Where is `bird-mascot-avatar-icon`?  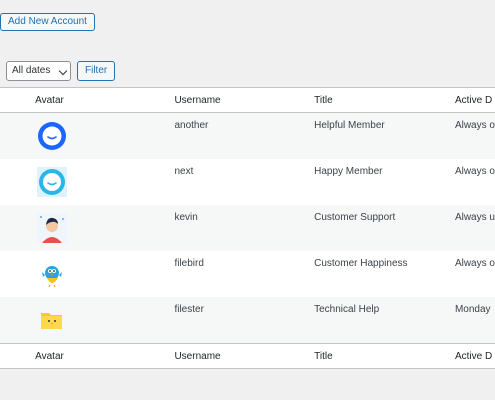
bird-mascot-avatar-icon is located at coordinates (52, 277).